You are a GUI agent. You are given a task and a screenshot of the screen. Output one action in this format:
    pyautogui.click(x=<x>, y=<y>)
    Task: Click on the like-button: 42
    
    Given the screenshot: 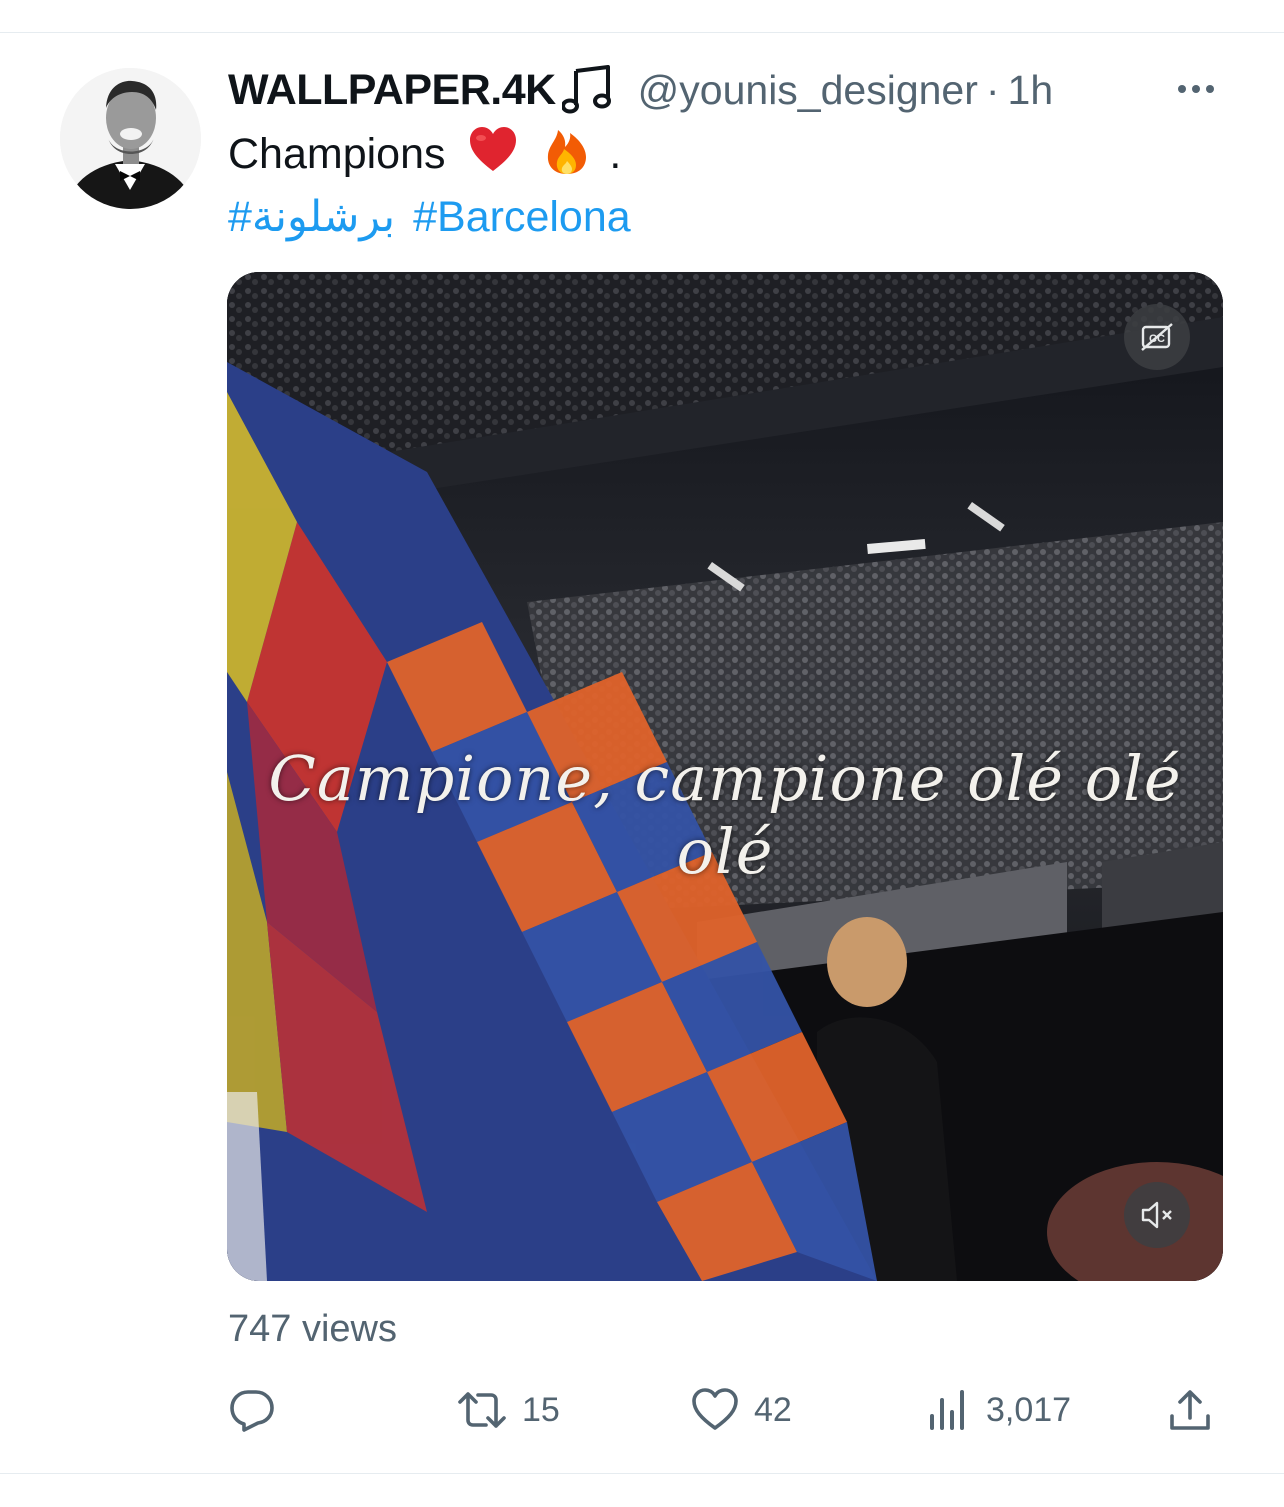 What is the action you would take?
    pyautogui.click(x=741, y=1410)
    